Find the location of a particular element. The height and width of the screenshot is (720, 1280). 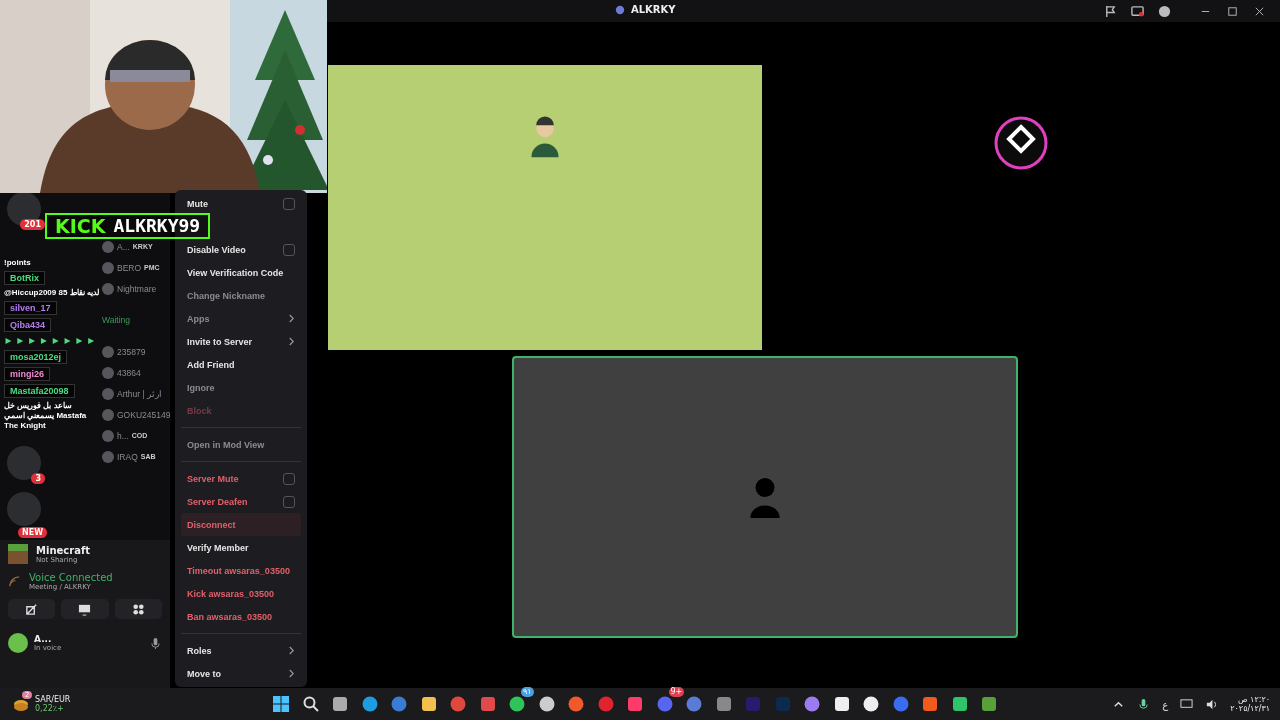

grass-block-icon is located at coordinates (18, 554).